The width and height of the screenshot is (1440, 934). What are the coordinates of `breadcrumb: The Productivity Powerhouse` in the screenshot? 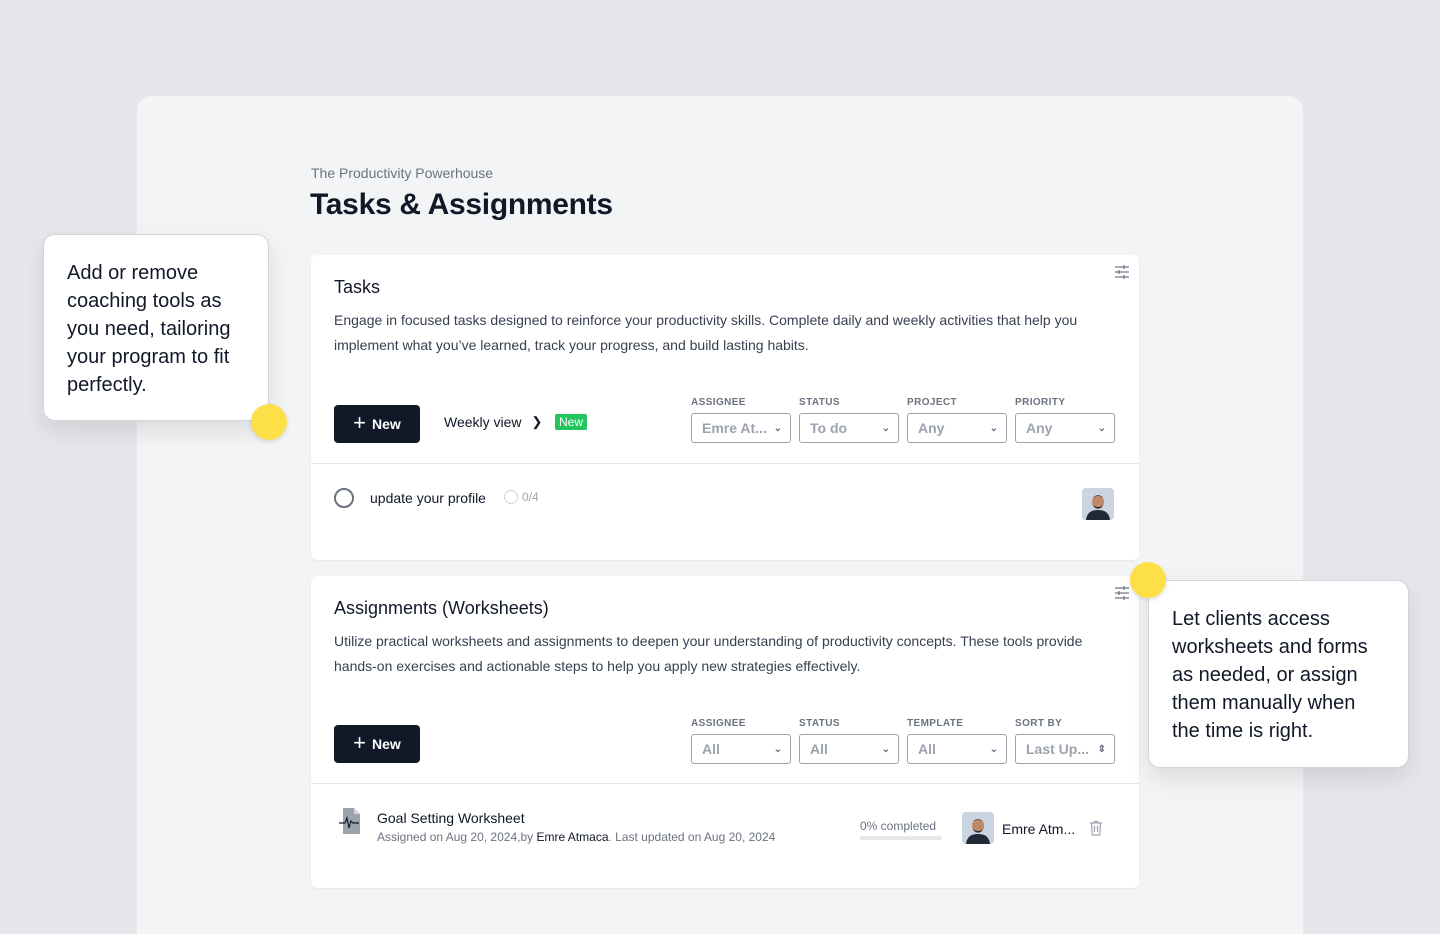 It's located at (402, 173).